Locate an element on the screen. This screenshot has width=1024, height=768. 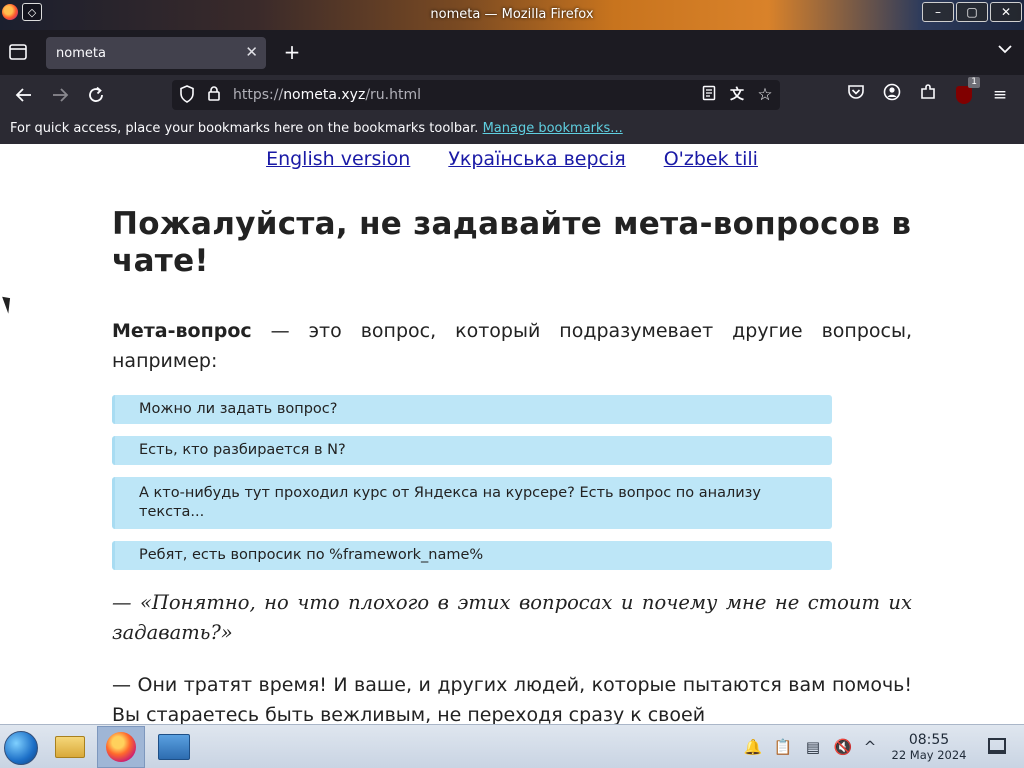
clipboard-icon: 📋 is located at coordinates (783, 747).